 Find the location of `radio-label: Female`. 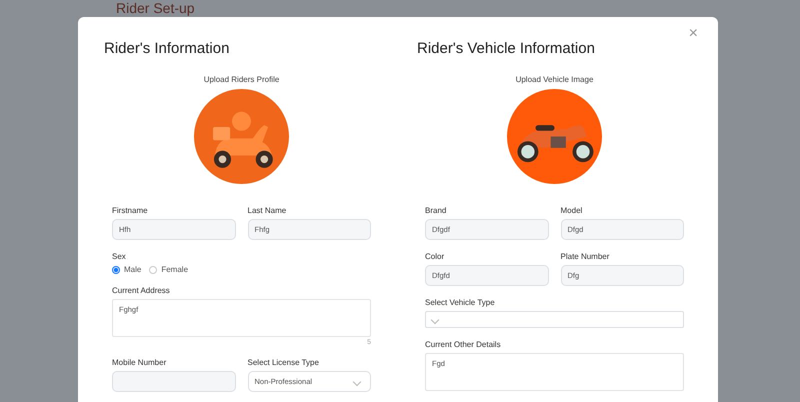

radio-label: Female is located at coordinates (174, 269).